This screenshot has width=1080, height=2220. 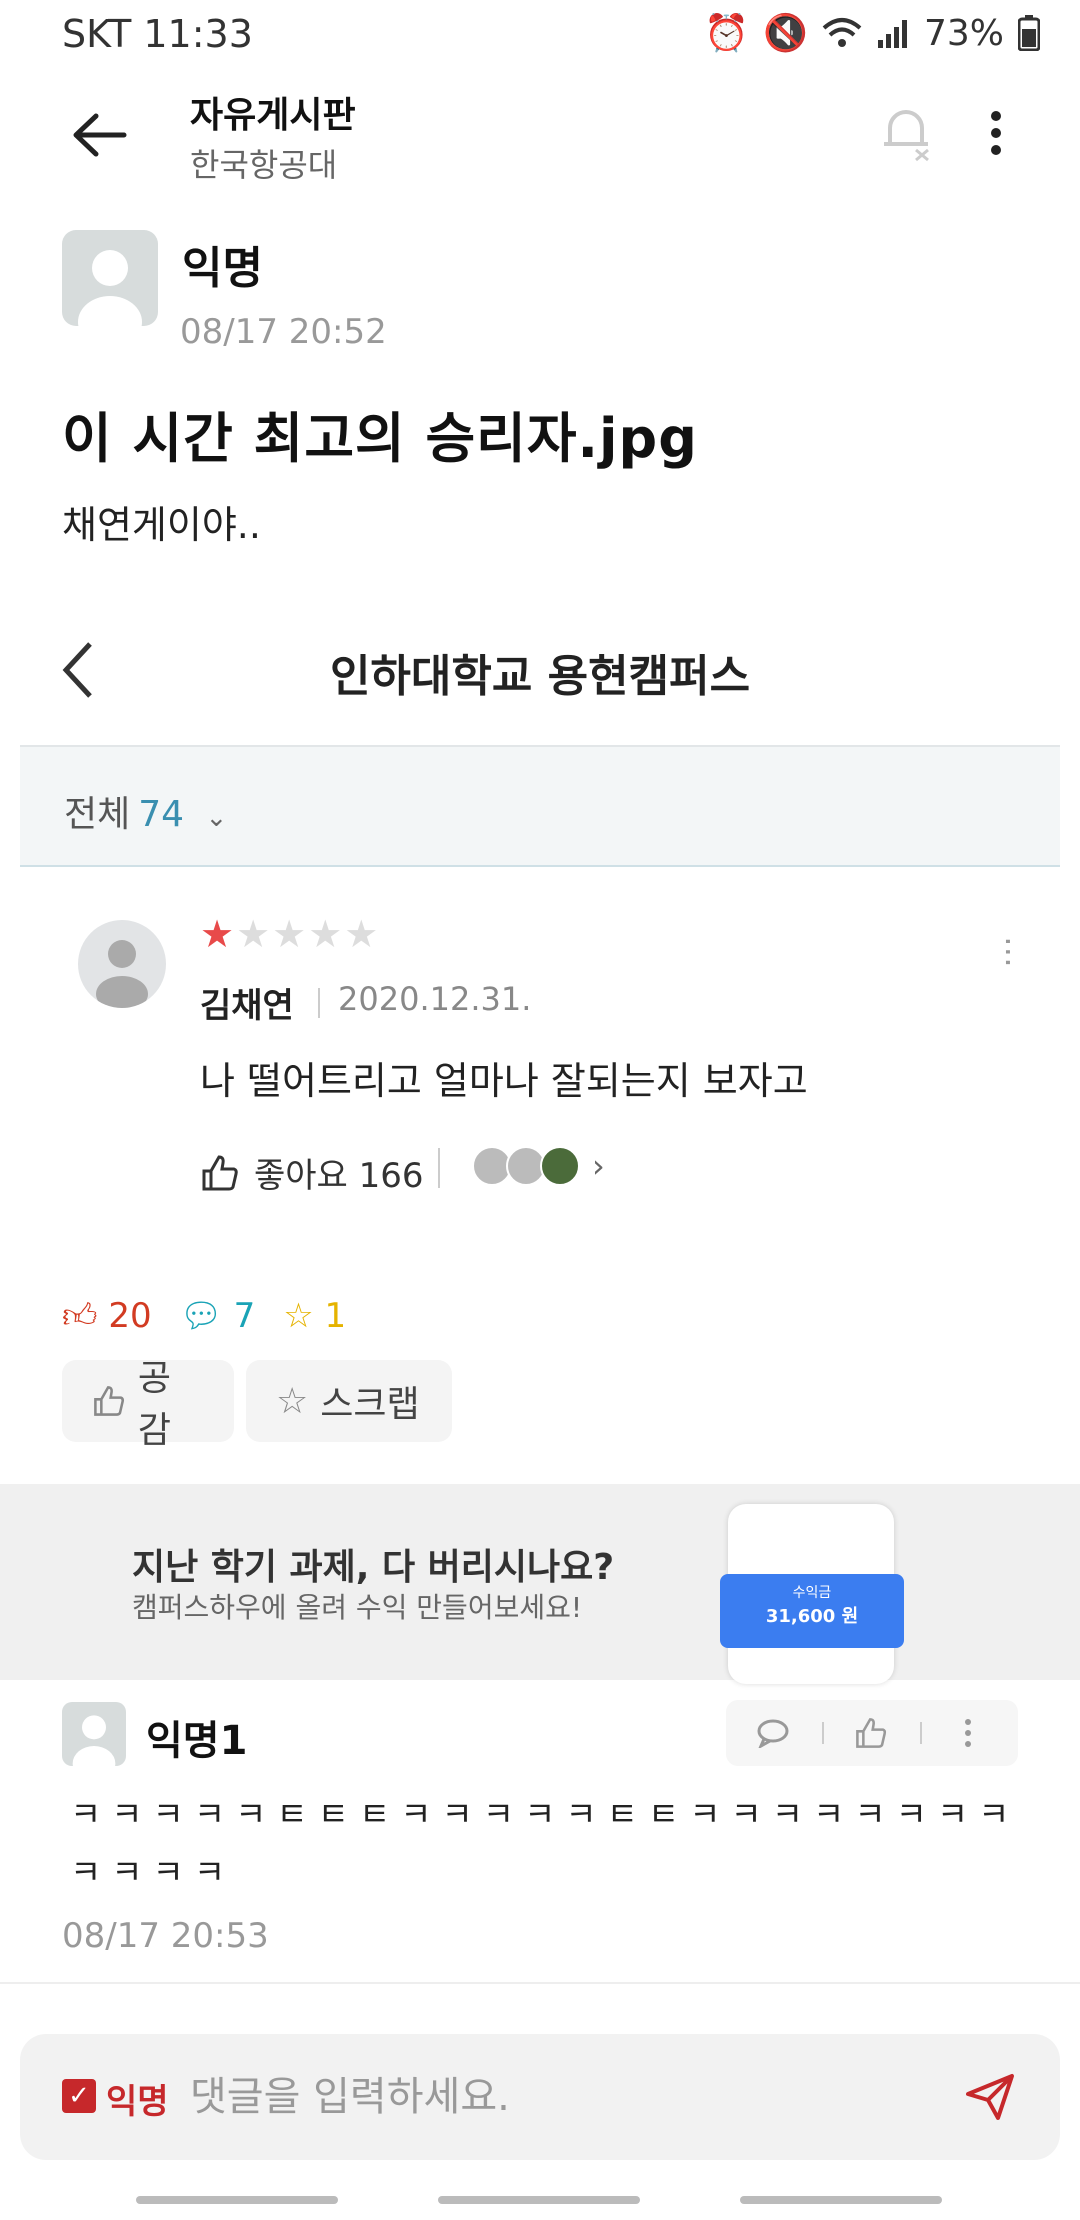 What do you see at coordinates (107, 1316) in the screenshot?
I see `like-count: 👍︎ 20` at bounding box center [107, 1316].